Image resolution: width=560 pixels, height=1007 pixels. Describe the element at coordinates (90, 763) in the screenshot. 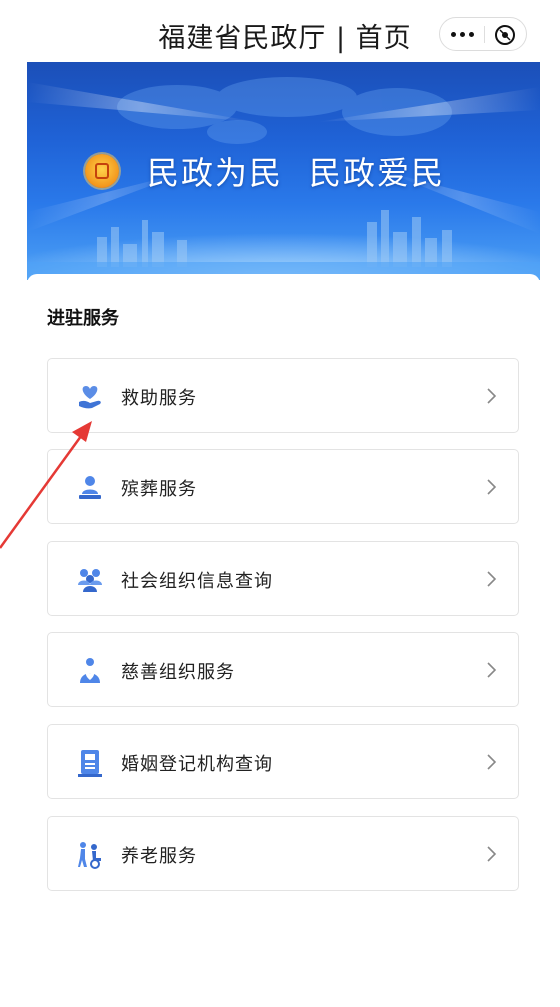

I see `certificate-icon` at that location.